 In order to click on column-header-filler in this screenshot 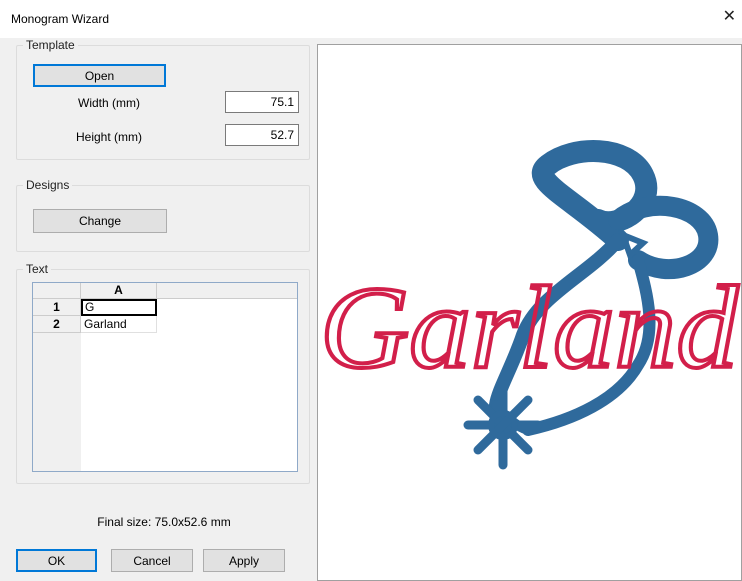, I will do `click(227, 291)`.